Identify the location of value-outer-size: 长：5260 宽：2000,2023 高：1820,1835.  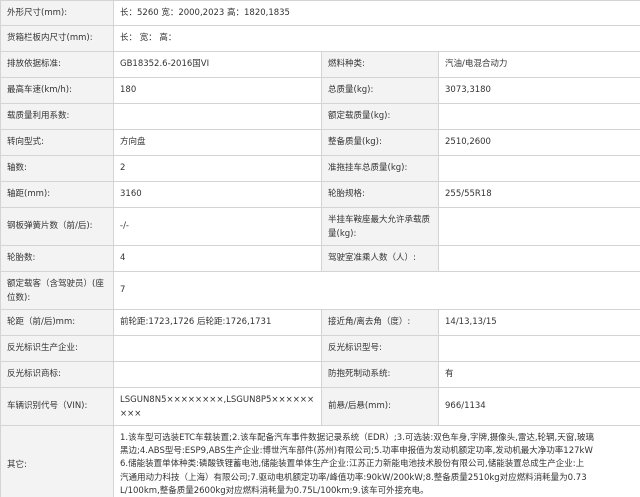
(376, 13).